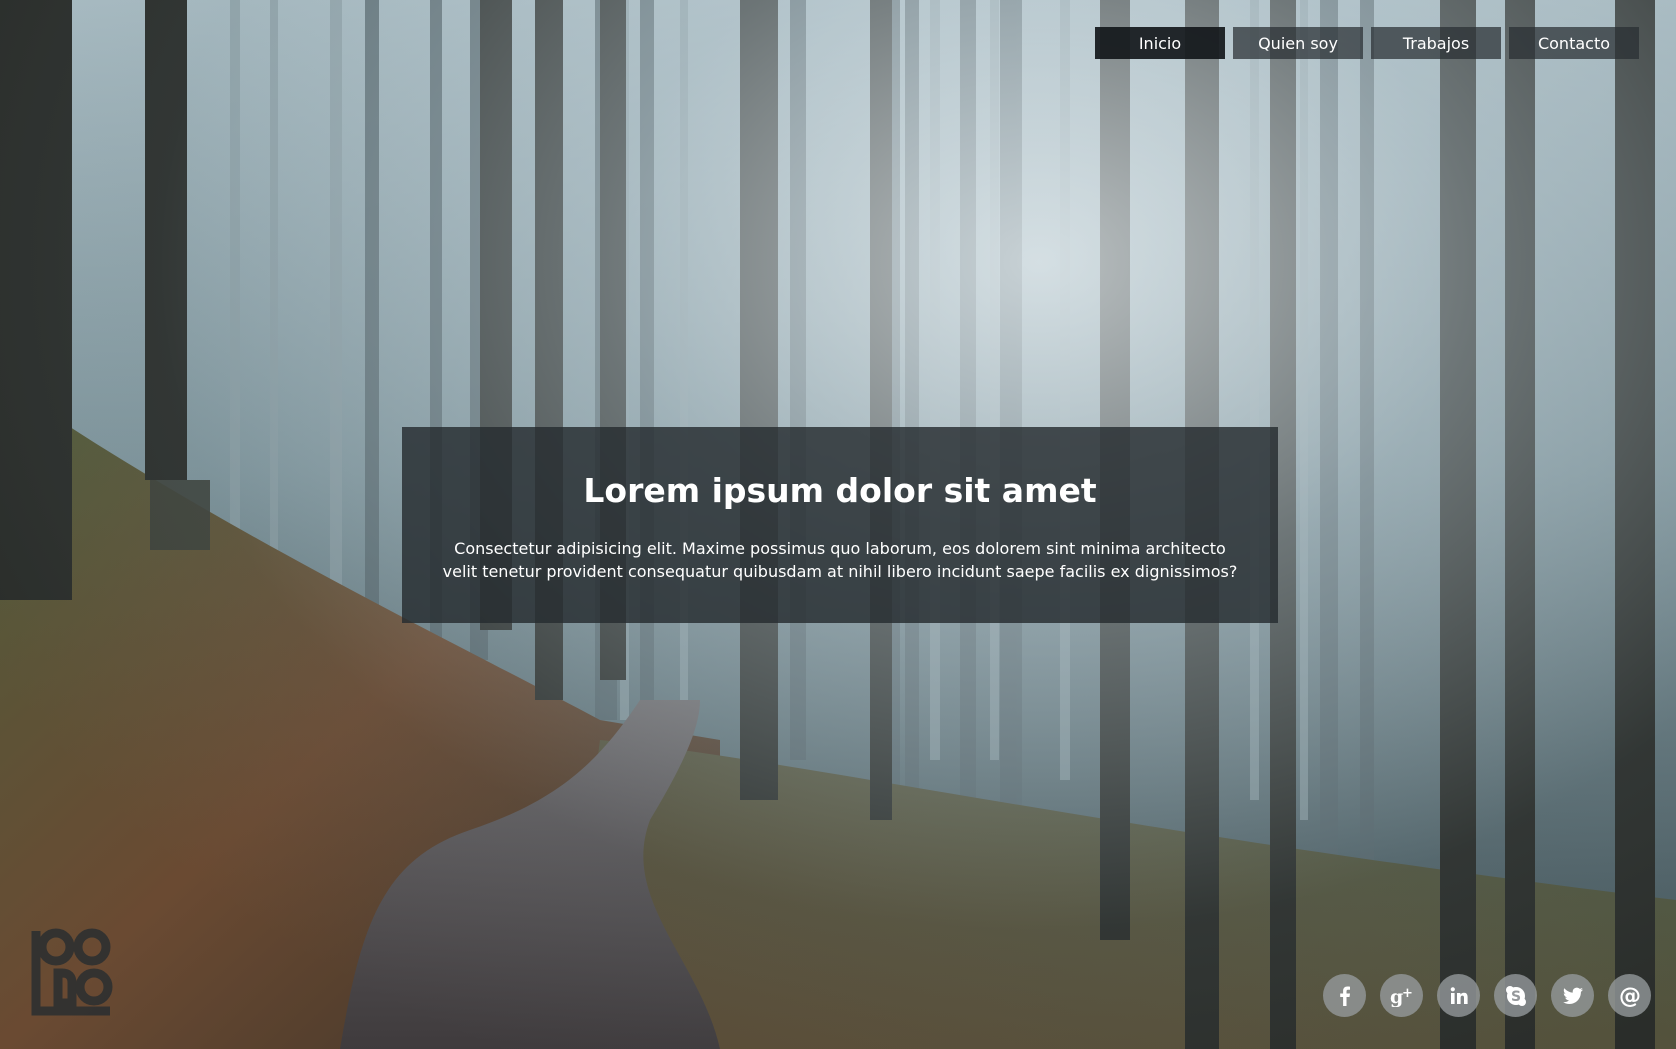  I want to click on email-icon: @, so click(1630, 996).